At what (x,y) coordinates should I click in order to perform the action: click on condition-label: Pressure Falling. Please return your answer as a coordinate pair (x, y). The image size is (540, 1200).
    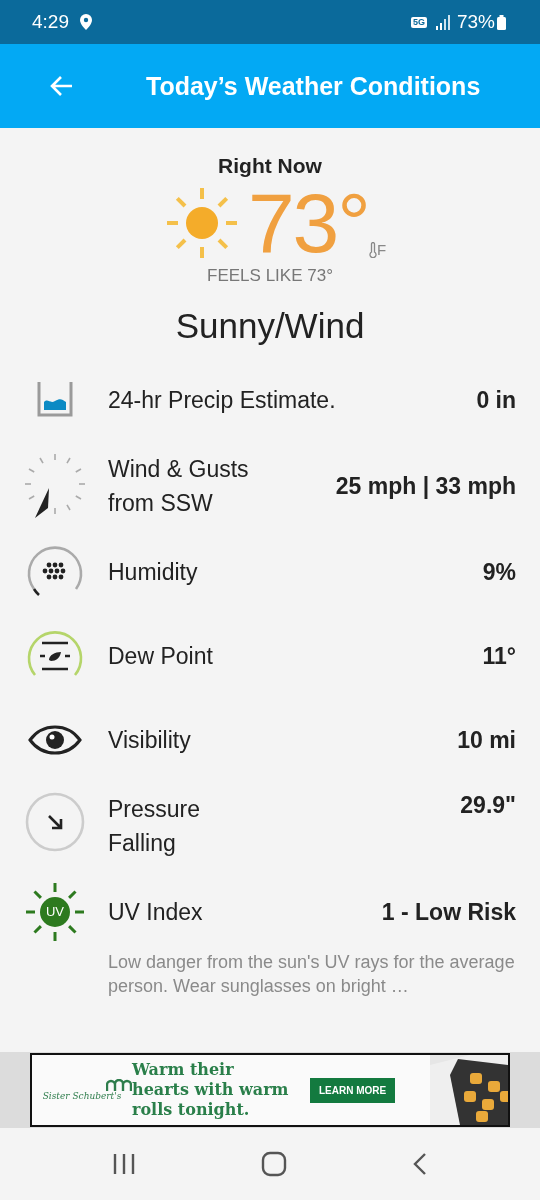
    Looking at the image, I should click on (155, 826).